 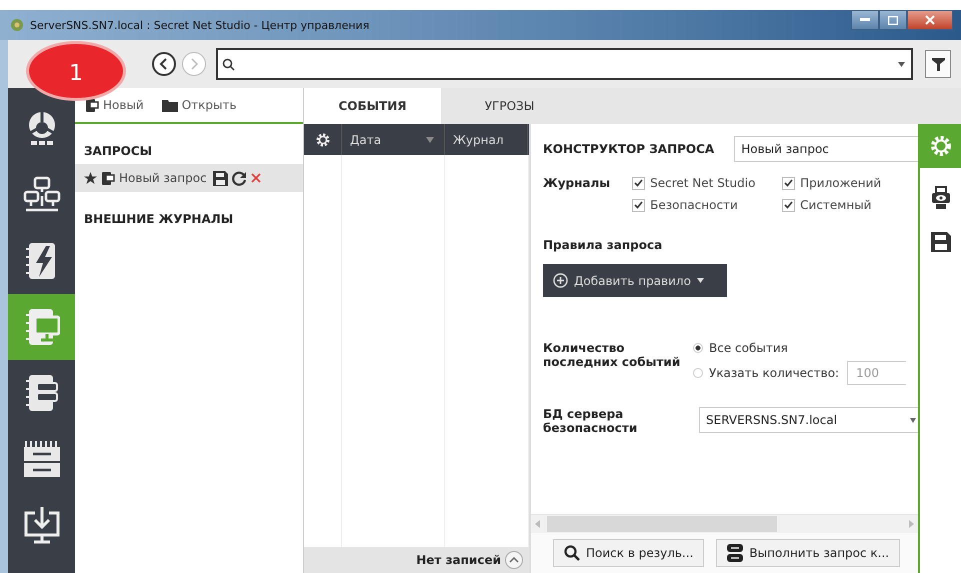 I want to click on checkbox-label: Безопасности, so click(x=694, y=205).